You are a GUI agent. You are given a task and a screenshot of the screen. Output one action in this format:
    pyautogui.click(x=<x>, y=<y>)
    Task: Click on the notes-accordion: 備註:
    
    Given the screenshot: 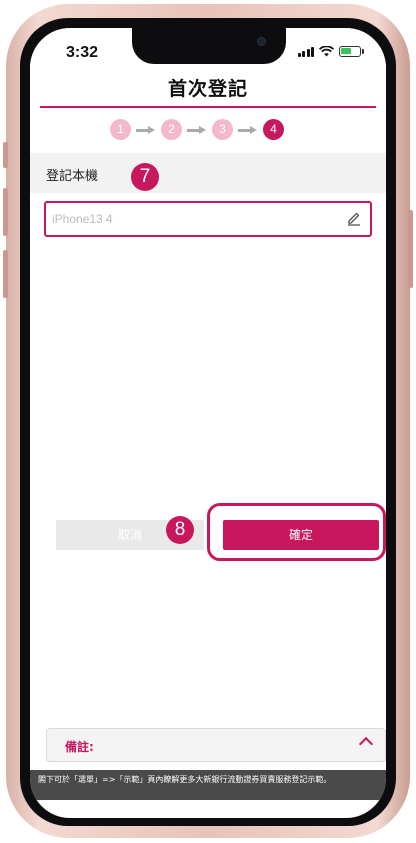 What is the action you would take?
    pyautogui.click(x=216, y=745)
    